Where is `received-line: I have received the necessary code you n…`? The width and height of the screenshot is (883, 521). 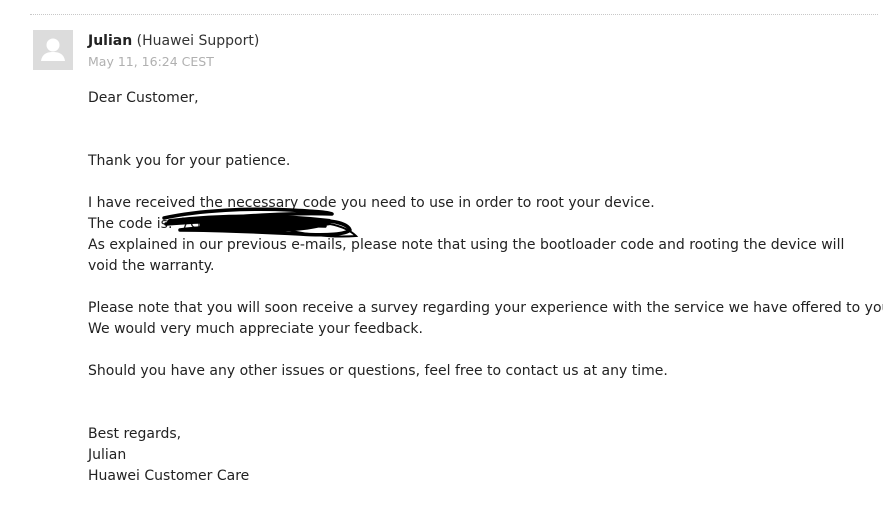
received-line: I have received the necessary code you n… is located at coordinates (371, 203).